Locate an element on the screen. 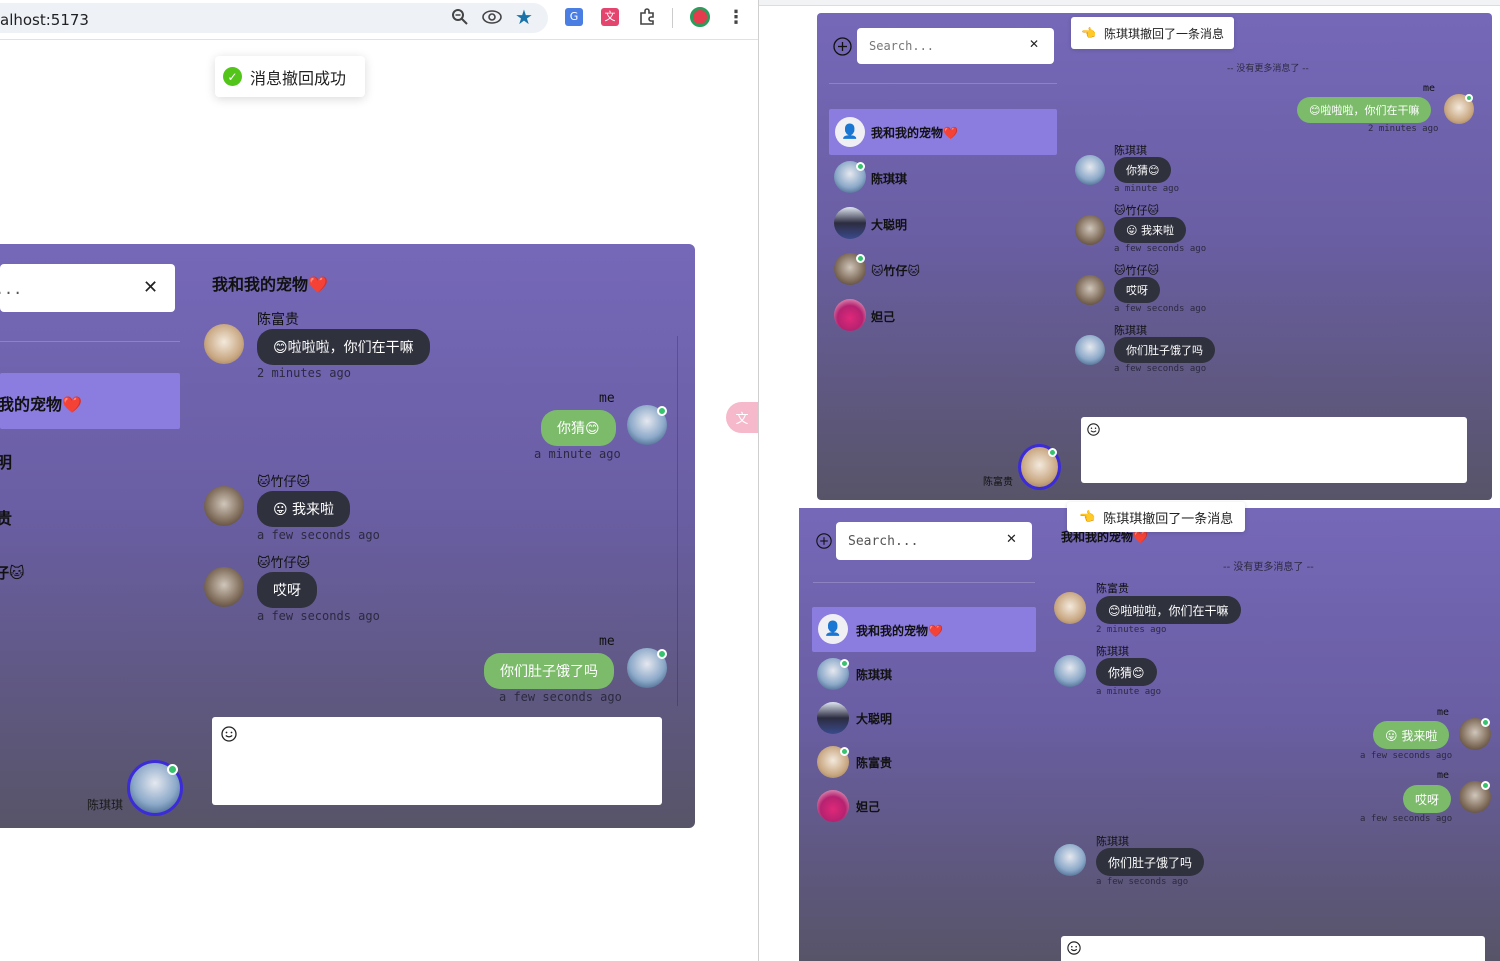  window-frame-top is located at coordinates (1129, 3).